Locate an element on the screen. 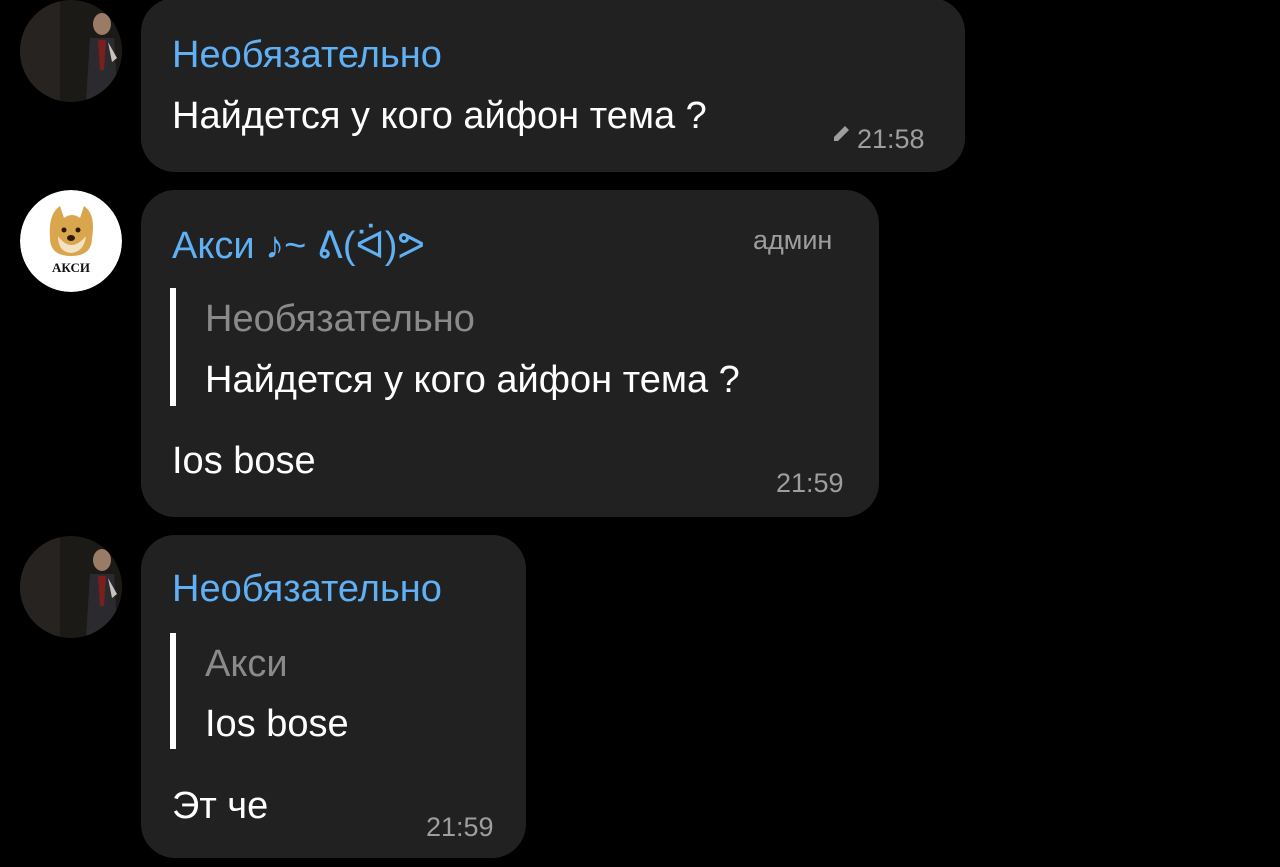  avatar-text: АКСИ is located at coordinates (71, 267).